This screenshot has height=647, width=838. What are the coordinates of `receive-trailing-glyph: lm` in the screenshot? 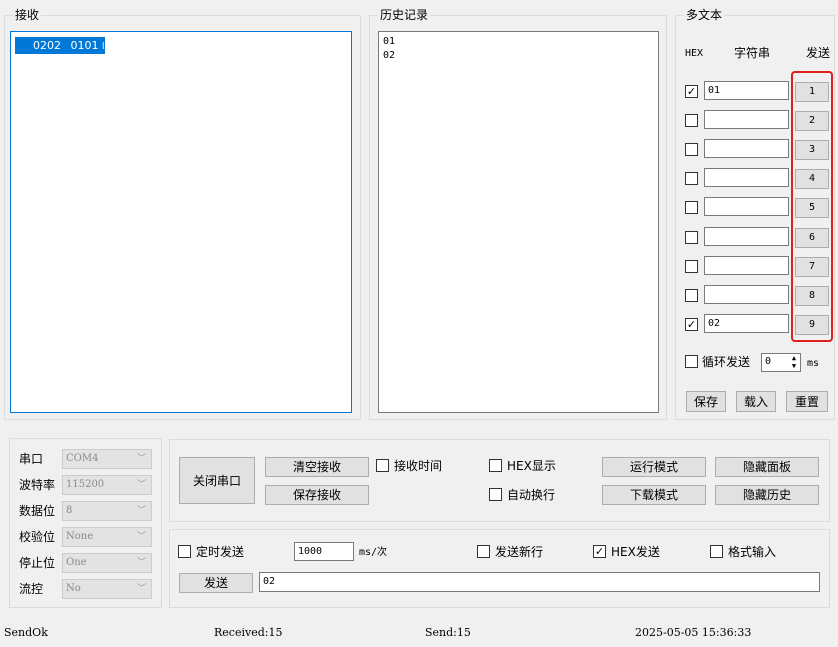 It's located at (108, 47).